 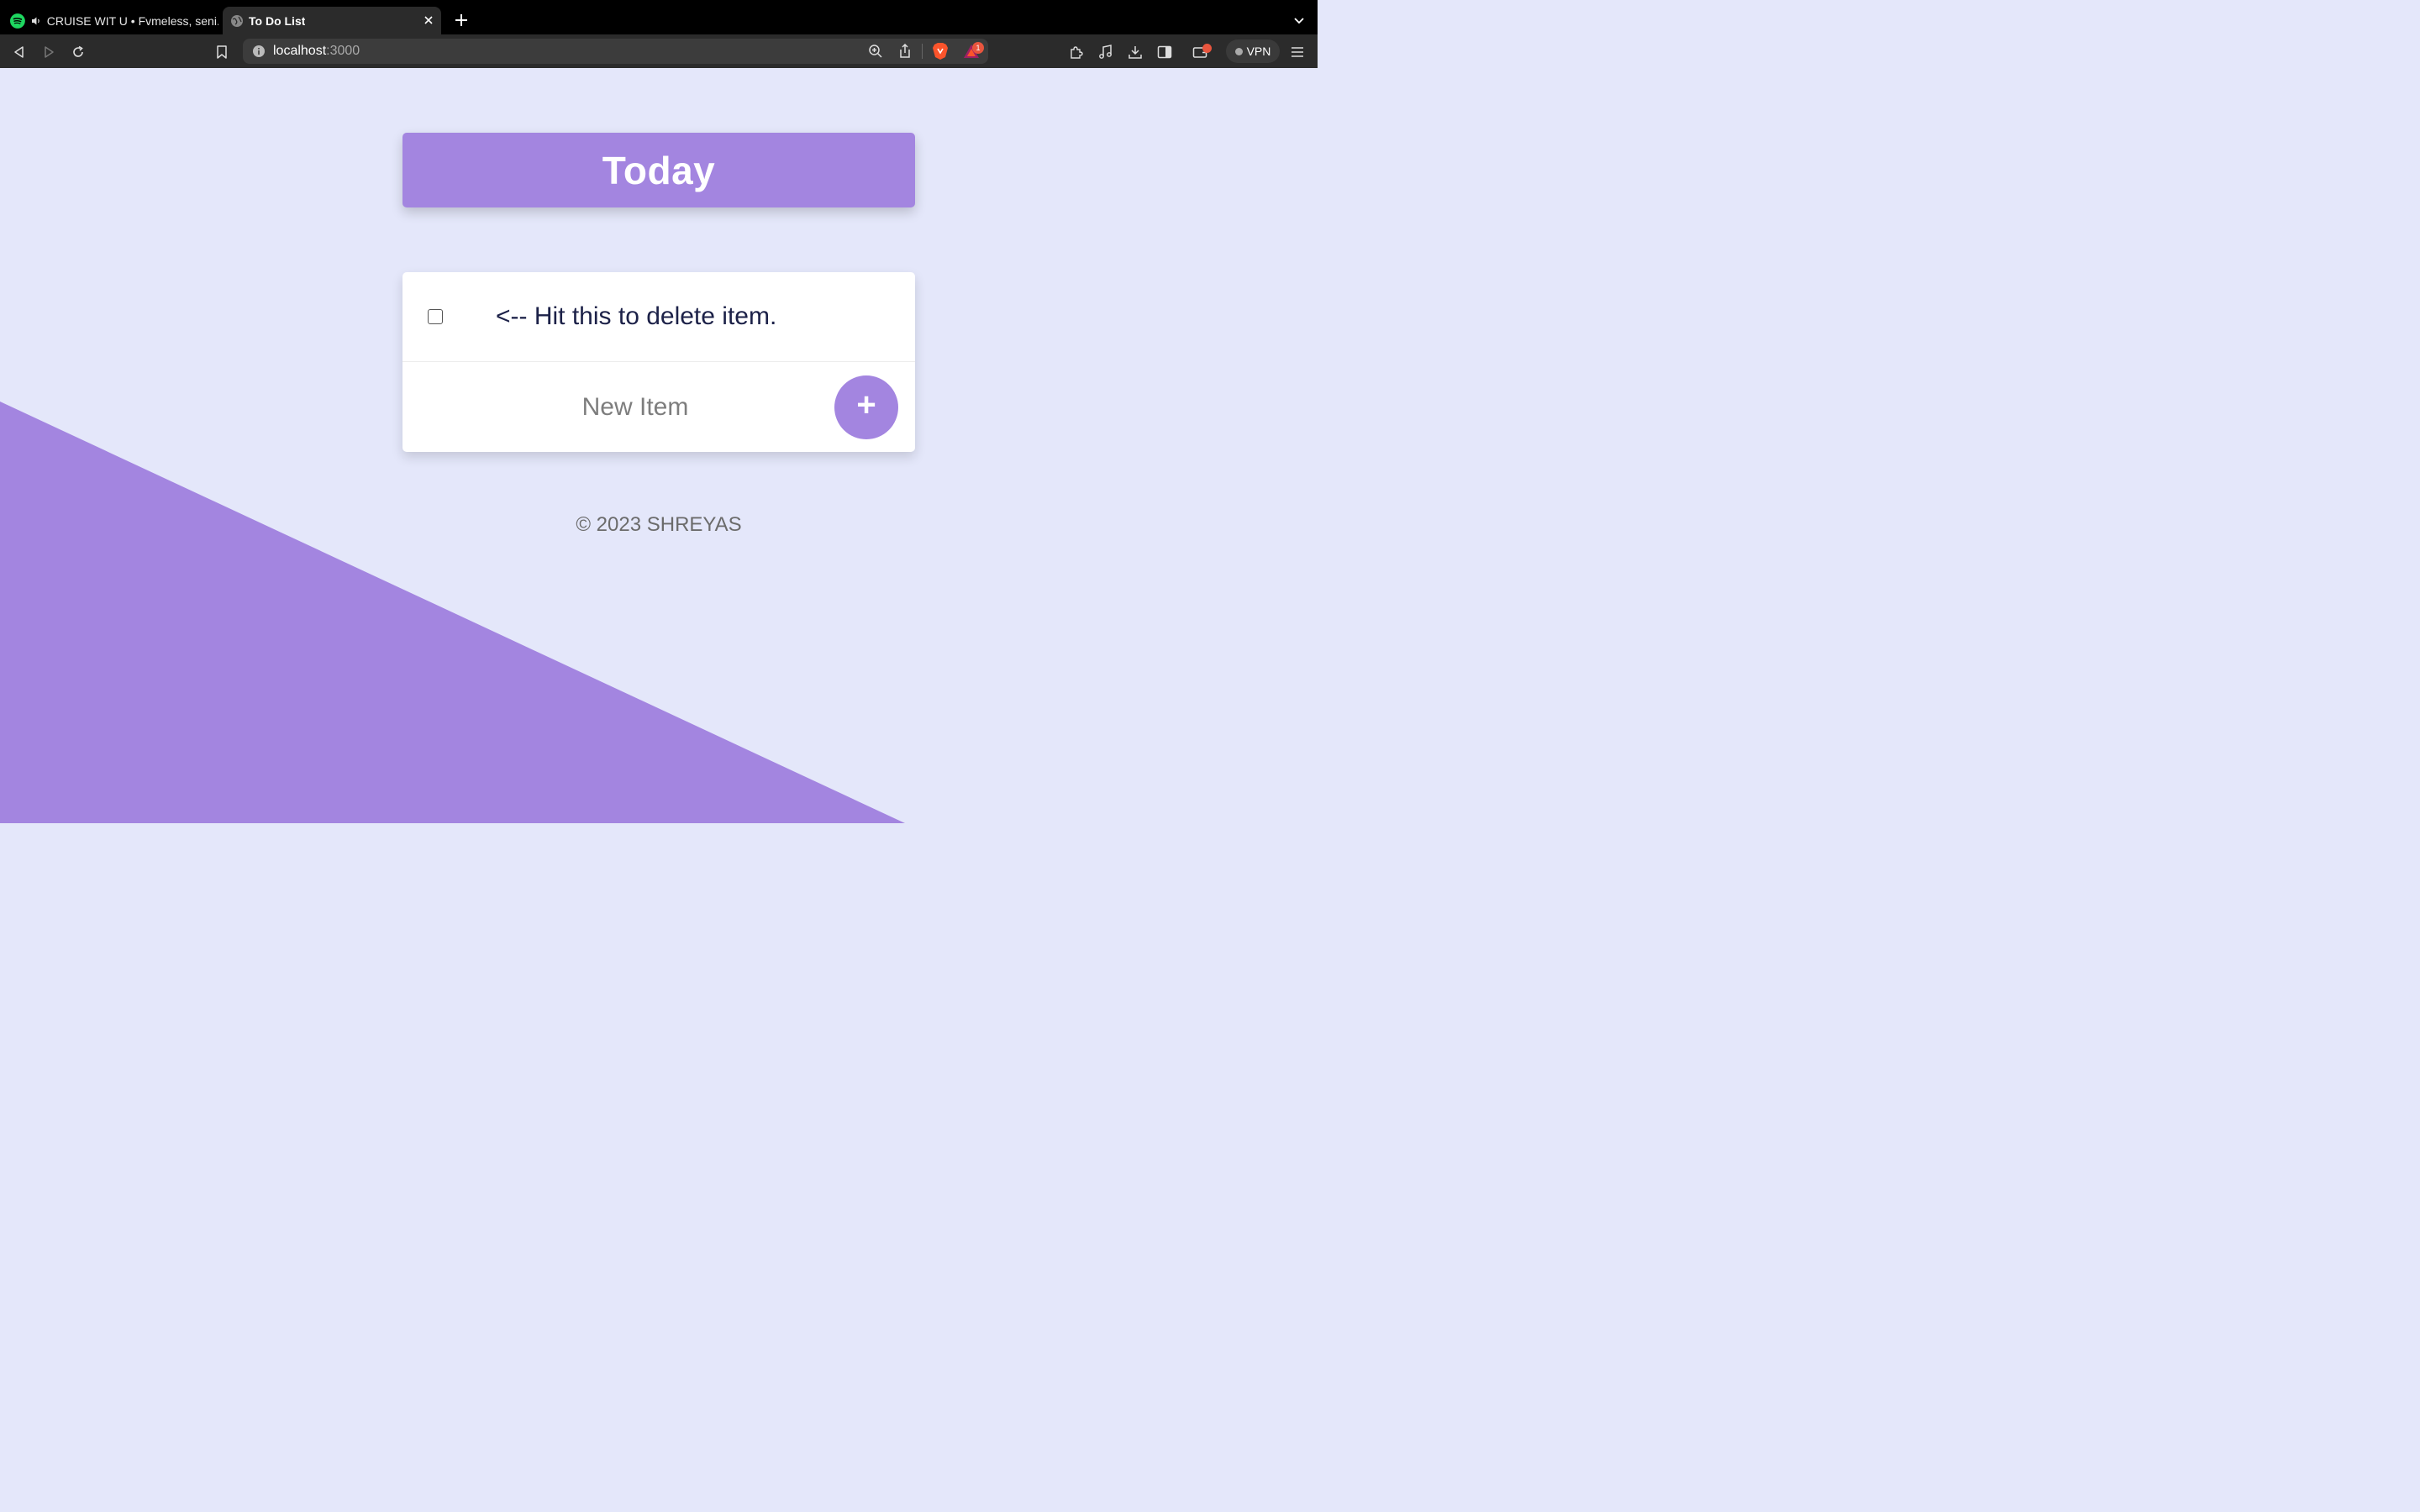 I want to click on extensions-icon, so click(x=1076, y=52).